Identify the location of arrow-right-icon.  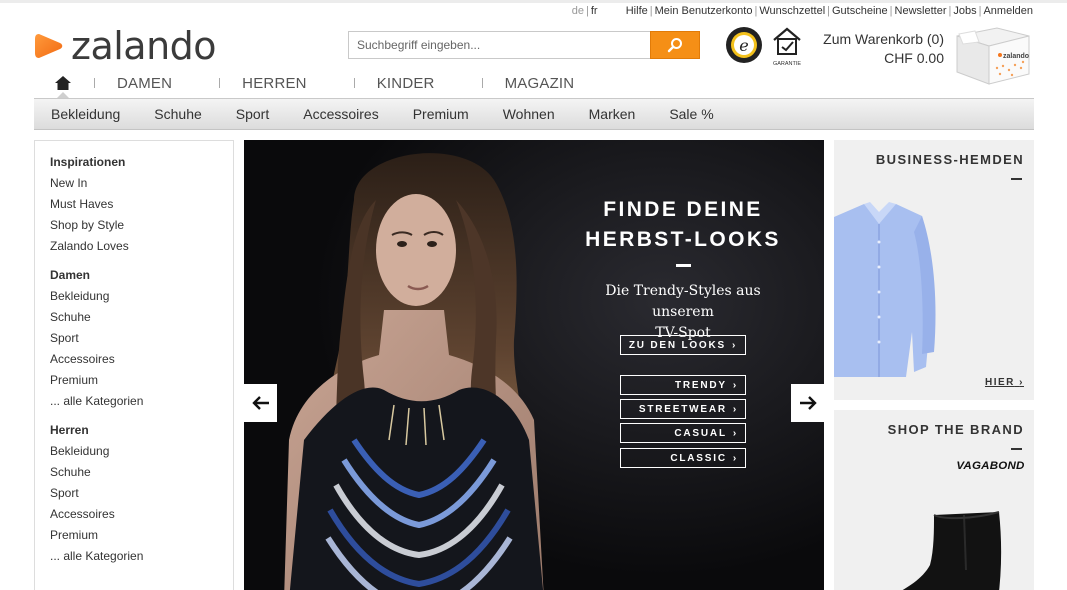
(808, 403).